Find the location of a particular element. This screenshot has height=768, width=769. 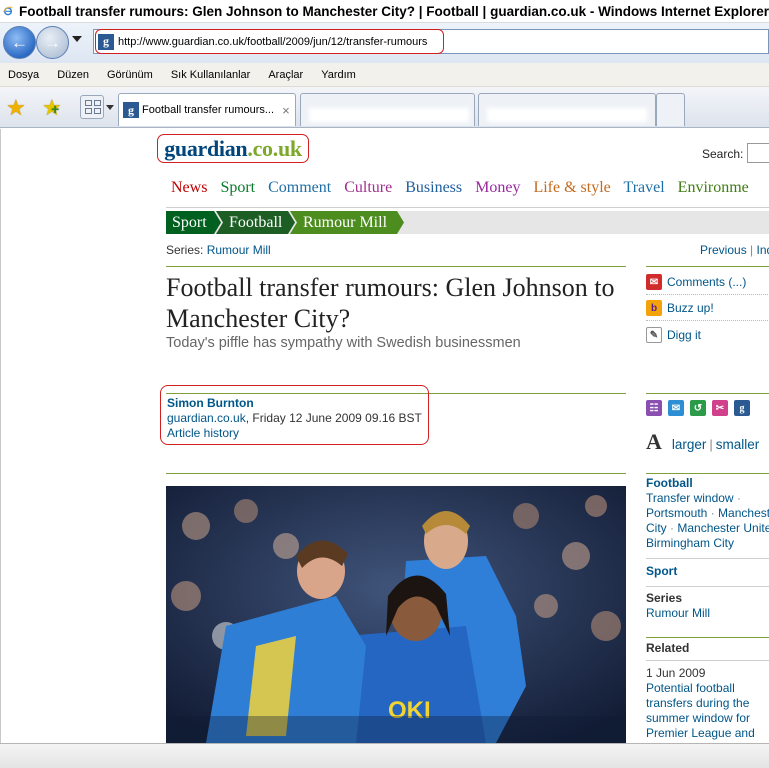

breadcrumb: Sport Rumour Mill Football is located at coordinates (467, 222).